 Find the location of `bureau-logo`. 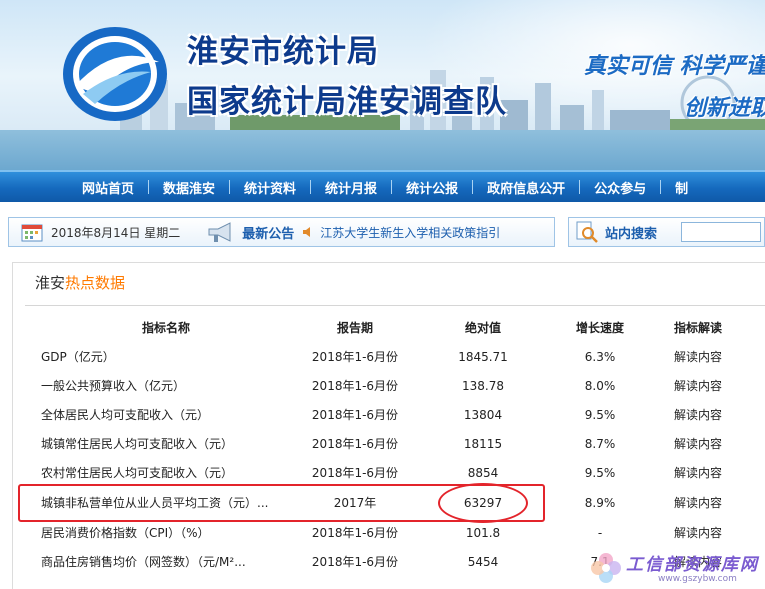

bureau-logo is located at coordinates (115, 74).